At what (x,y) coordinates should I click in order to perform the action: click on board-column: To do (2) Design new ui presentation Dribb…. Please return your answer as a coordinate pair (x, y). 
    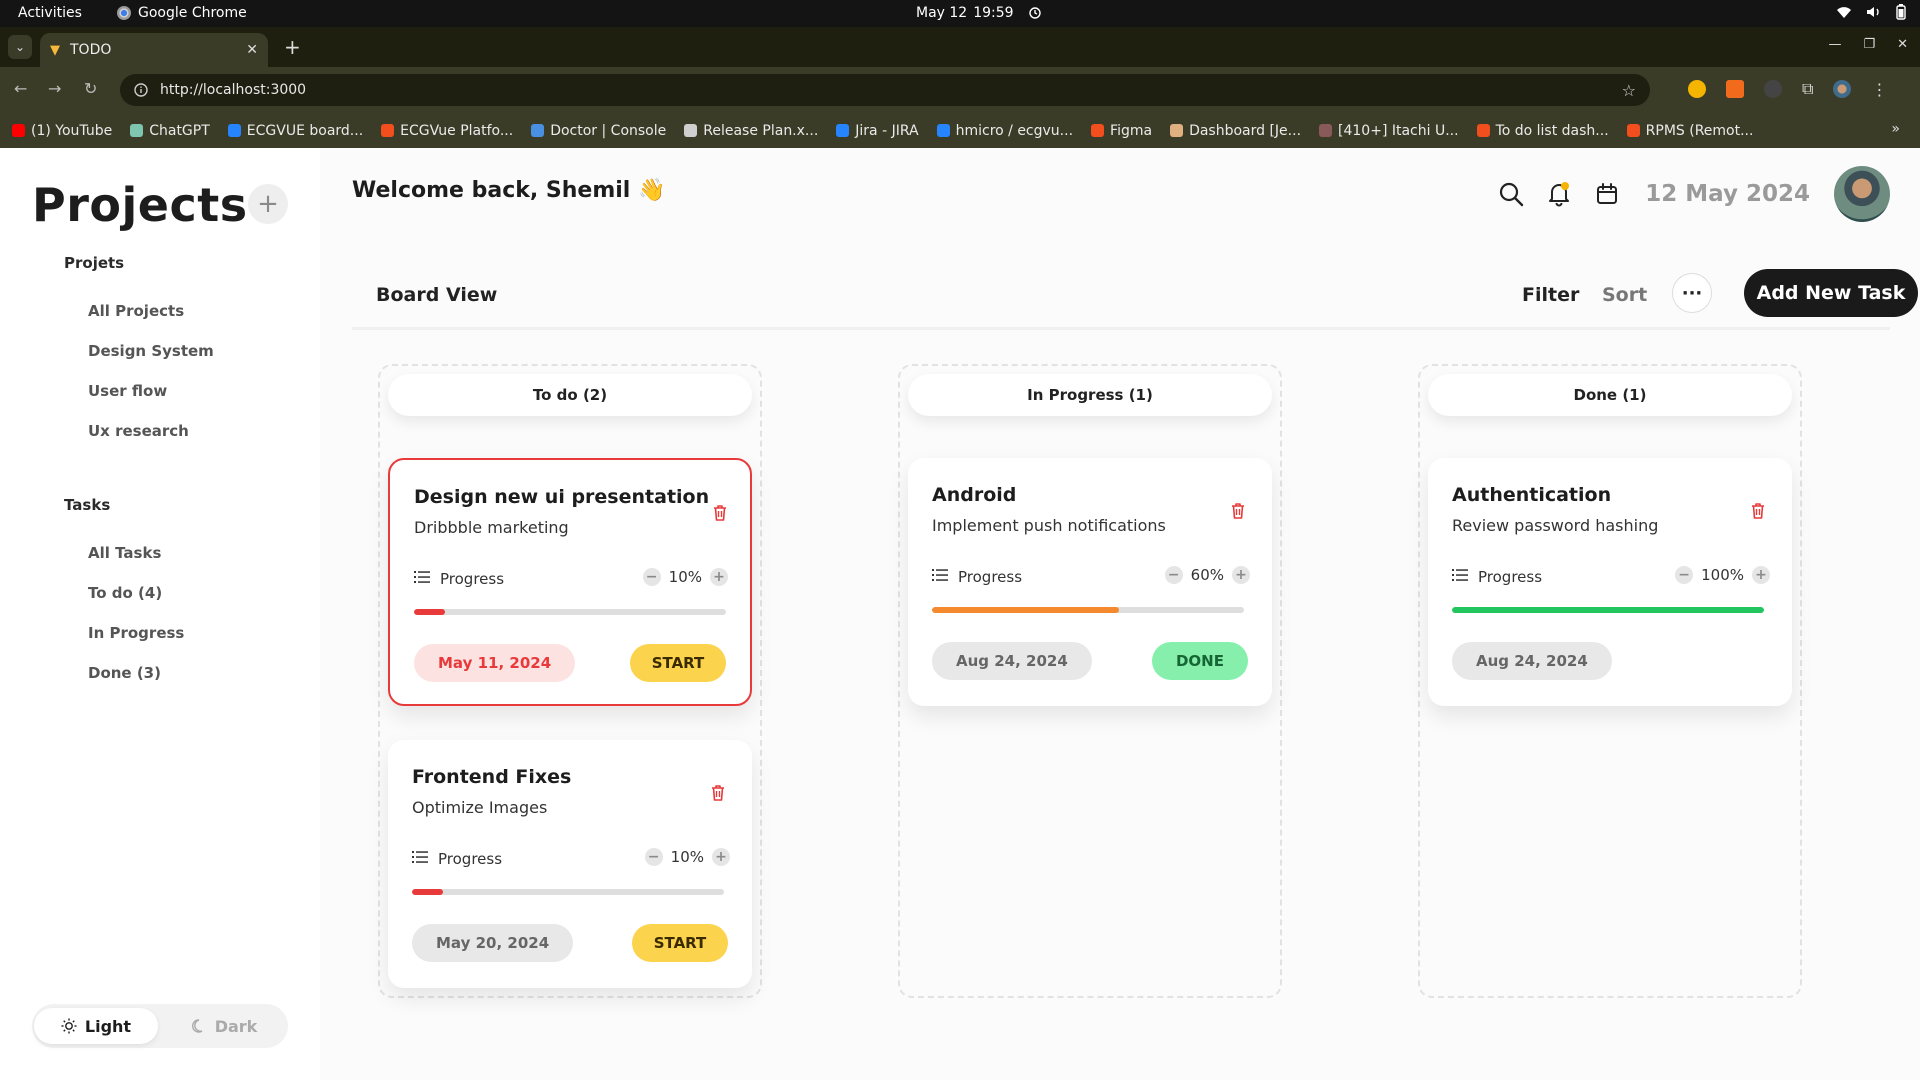
    Looking at the image, I should click on (570, 681).